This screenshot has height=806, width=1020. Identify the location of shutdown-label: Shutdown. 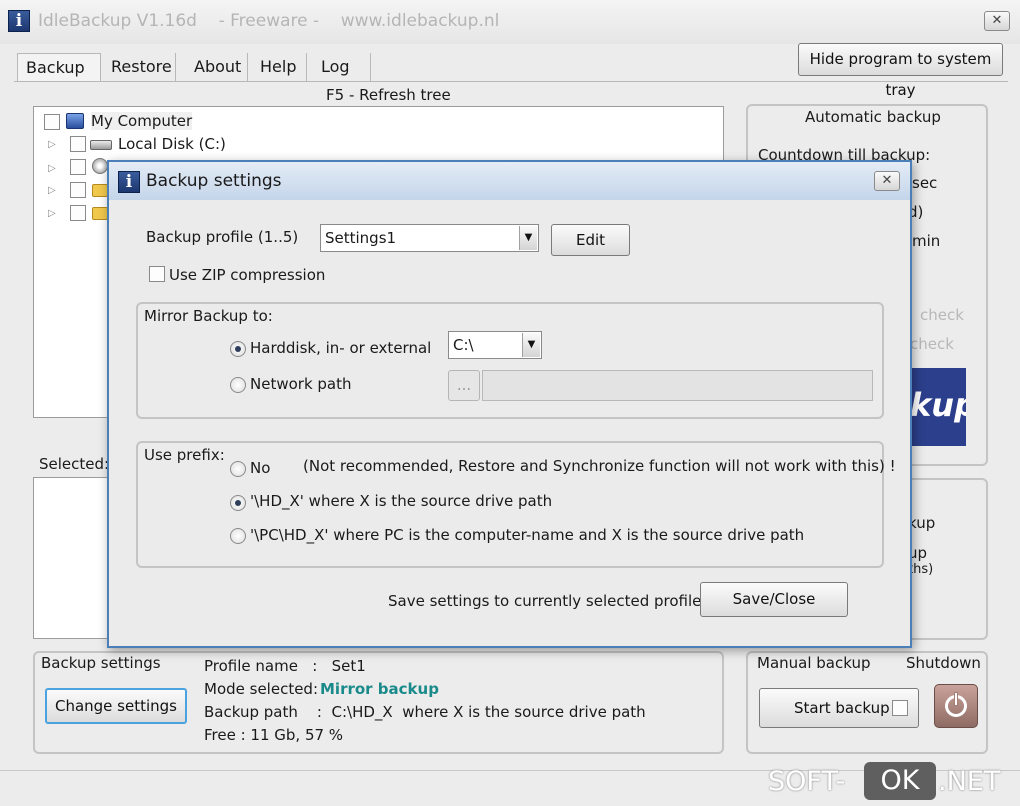
(943, 663).